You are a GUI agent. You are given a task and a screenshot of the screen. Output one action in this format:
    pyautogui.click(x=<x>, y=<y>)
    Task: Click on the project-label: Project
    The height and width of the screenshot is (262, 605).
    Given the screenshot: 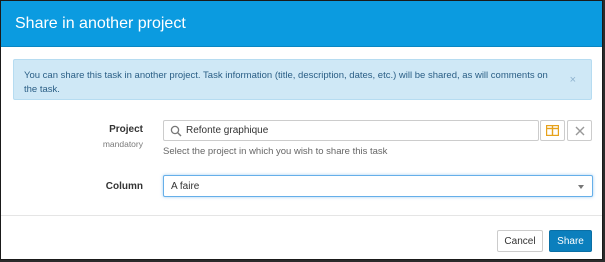 What is the action you would take?
    pyautogui.click(x=126, y=129)
    